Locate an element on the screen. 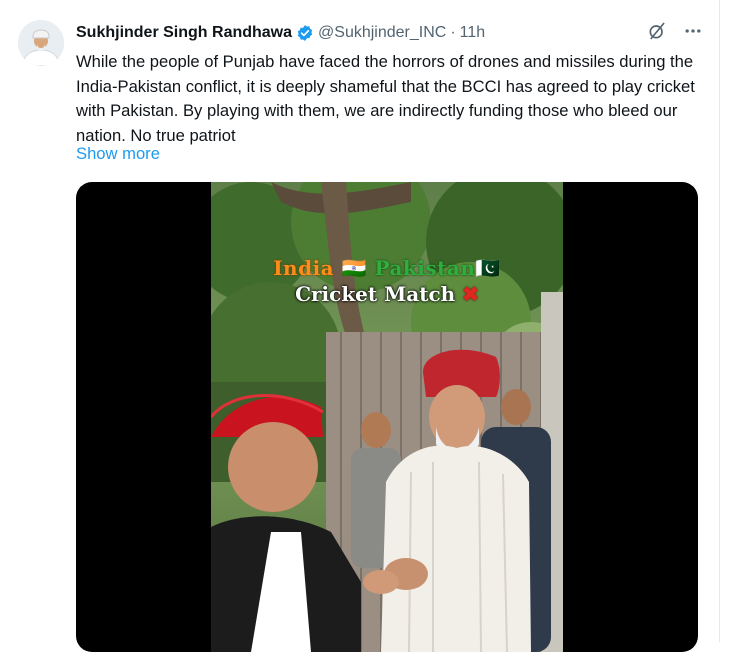 This screenshot has height=652, width=730. grok-slash-icon is located at coordinates (657, 31).